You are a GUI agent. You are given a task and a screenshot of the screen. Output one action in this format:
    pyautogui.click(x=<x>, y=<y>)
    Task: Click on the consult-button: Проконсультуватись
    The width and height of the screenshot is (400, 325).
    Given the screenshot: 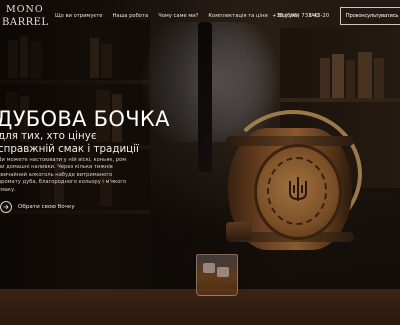 What is the action you would take?
    pyautogui.click(x=370, y=16)
    